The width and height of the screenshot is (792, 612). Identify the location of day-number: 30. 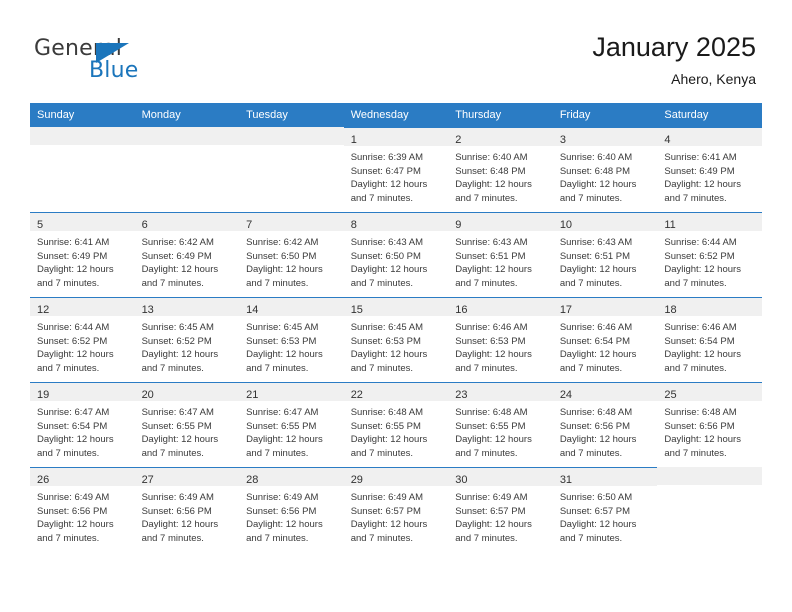
(461, 480).